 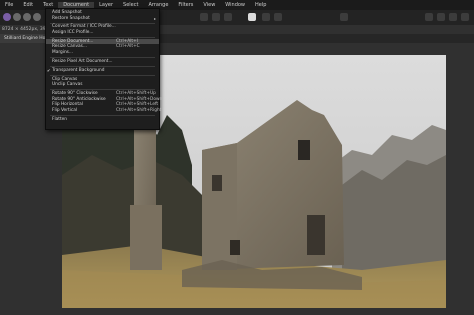 What do you see at coordinates (49, 70) in the screenshot?
I see `checkmark-icon: ✔` at bounding box center [49, 70].